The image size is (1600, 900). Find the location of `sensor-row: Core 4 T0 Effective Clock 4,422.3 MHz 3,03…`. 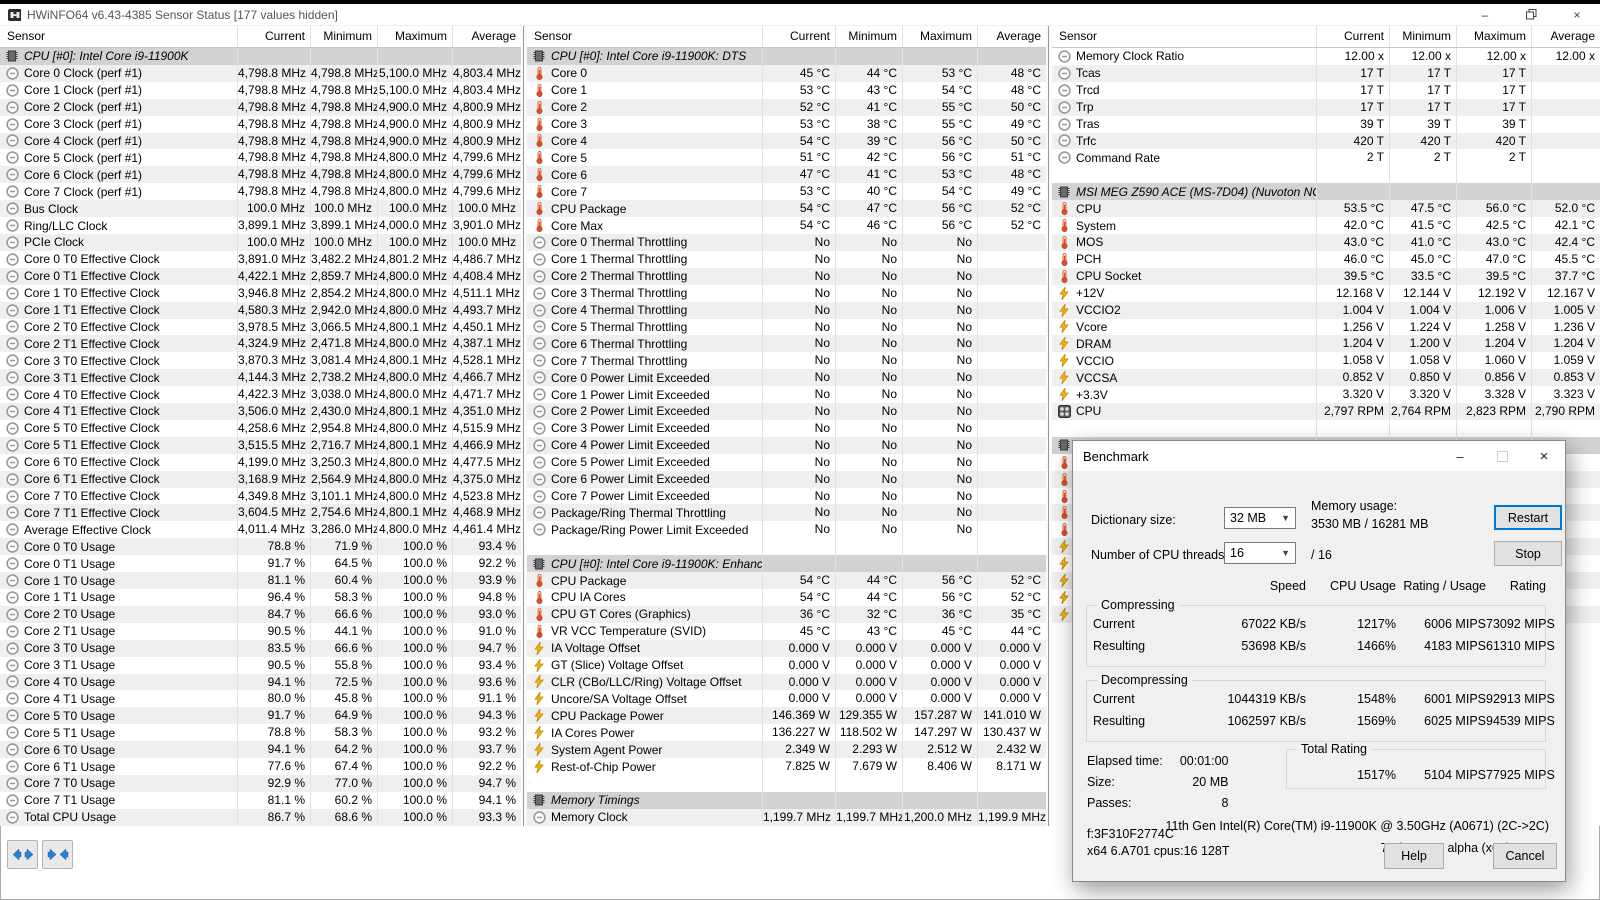

sensor-row: Core 4 T0 Effective Clock 4,422.3 MHz 3,03… is located at coordinates (260, 395).